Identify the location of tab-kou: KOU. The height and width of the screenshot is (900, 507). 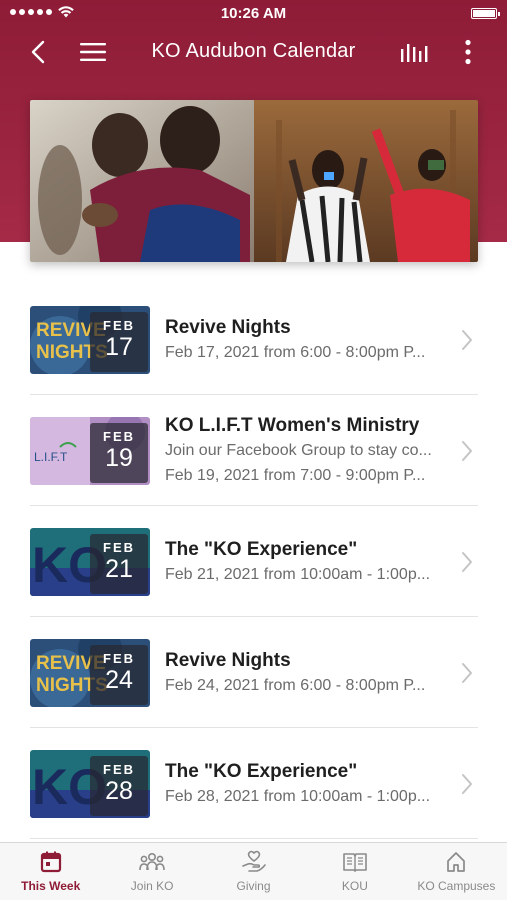
(354, 871).